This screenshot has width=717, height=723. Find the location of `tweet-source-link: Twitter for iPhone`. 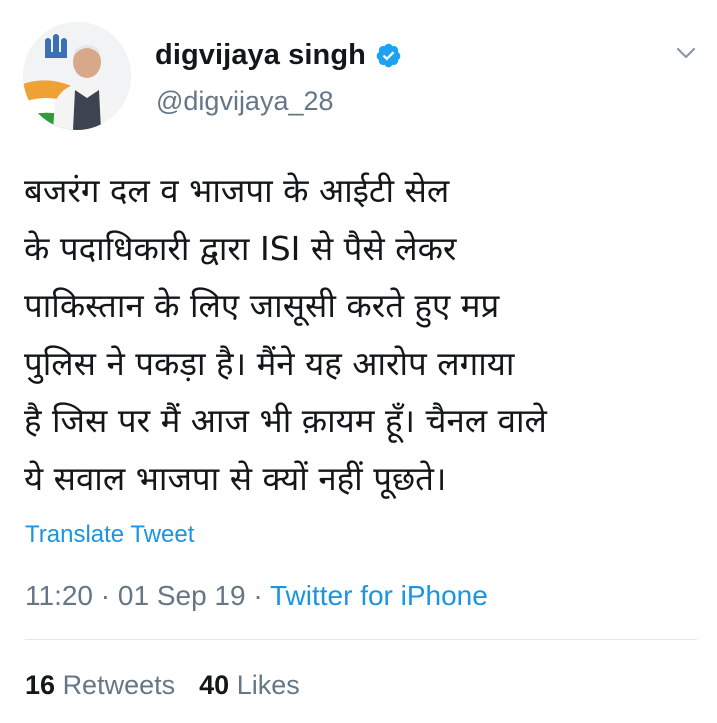

tweet-source-link: Twitter for iPhone is located at coordinates (379, 595).